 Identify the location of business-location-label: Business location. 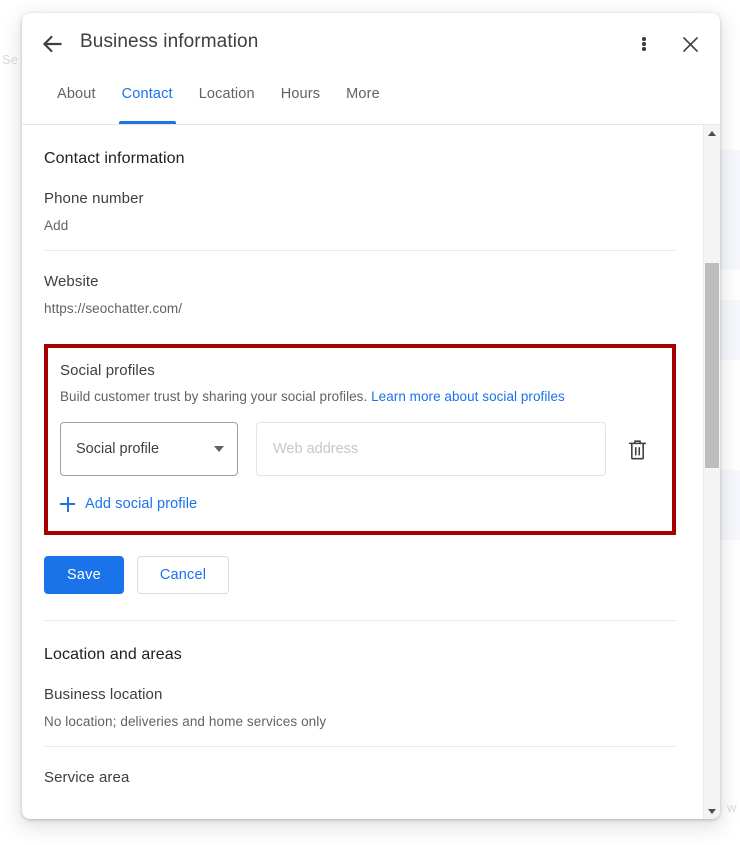
(103, 694).